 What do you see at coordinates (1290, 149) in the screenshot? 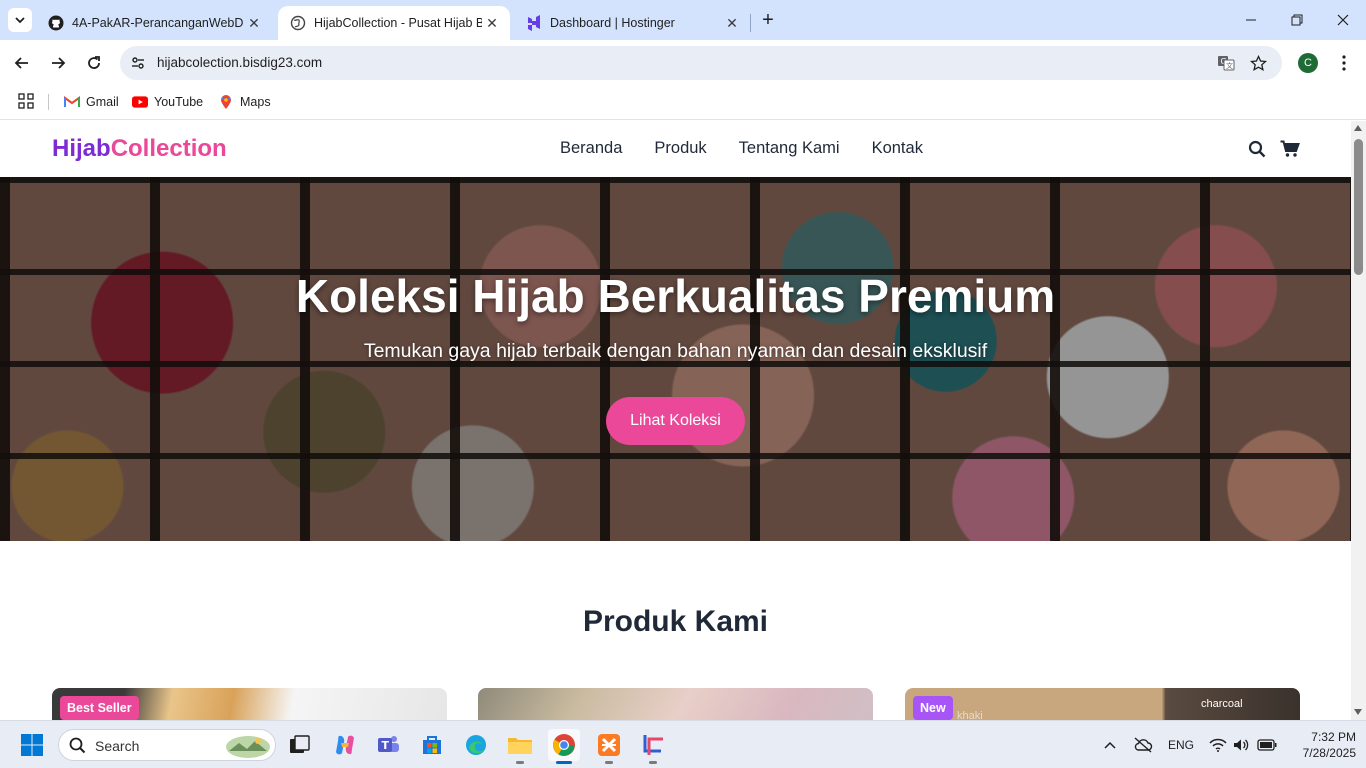
I see `cart-icon` at bounding box center [1290, 149].